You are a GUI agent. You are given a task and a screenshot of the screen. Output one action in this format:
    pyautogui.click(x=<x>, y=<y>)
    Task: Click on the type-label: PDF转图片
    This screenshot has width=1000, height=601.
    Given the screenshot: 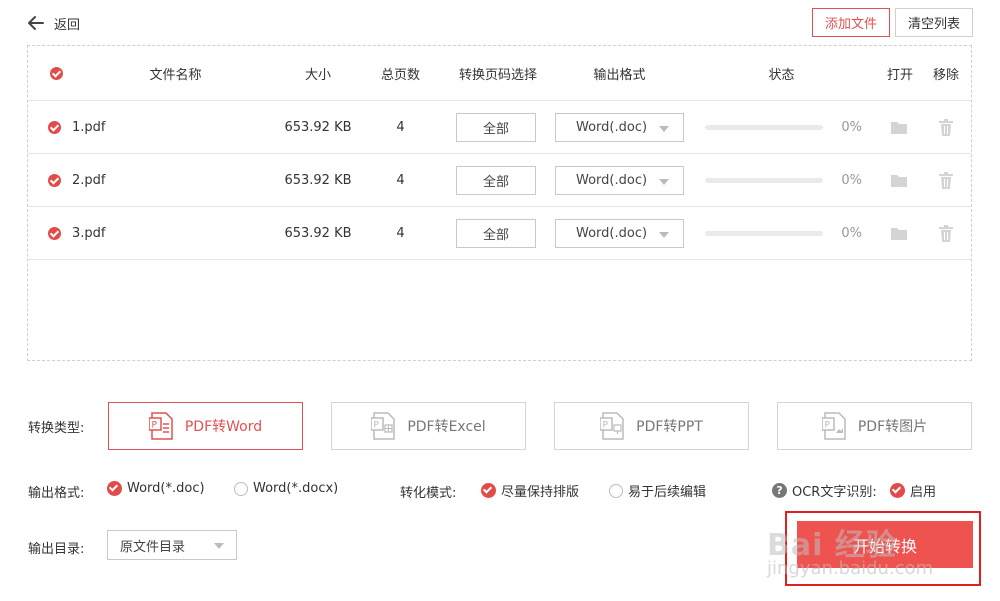 What is the action you would take?
    pyautogui.click(x=892, y=427)
    